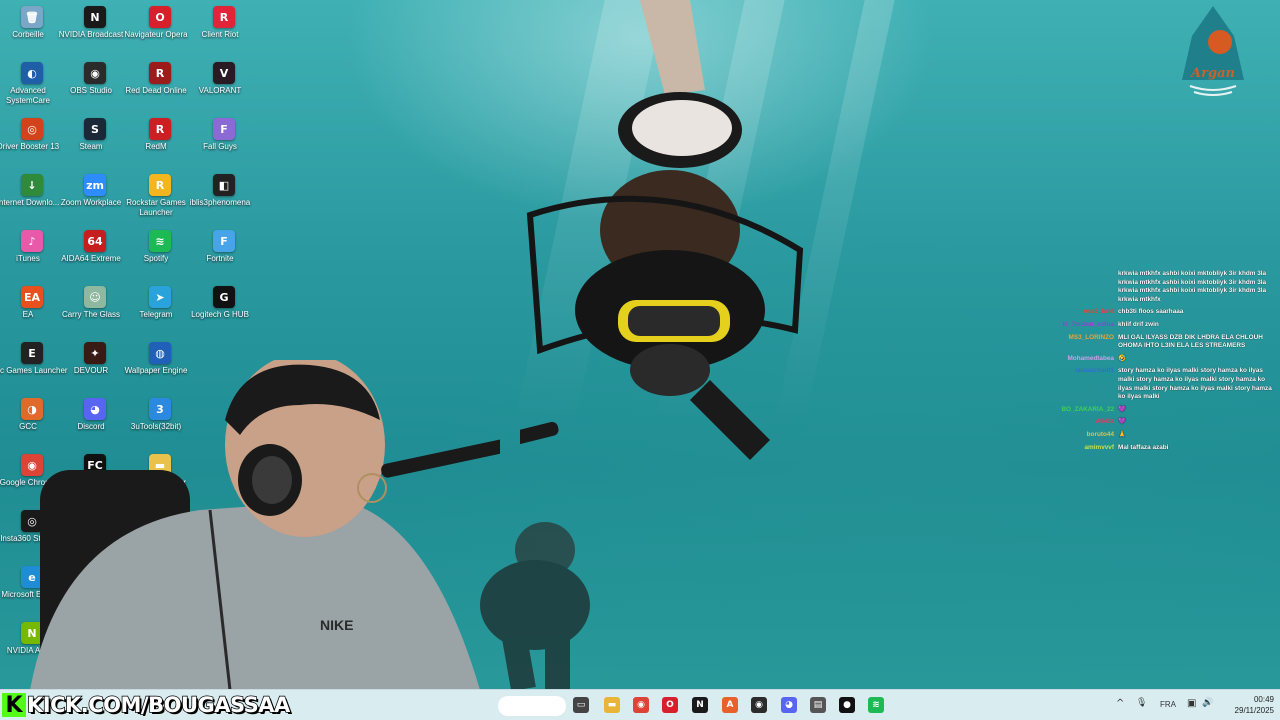 Image resolution: width=1280 pixels, height=720 pixels. What do you see at coordinates (220, 34) in the screenshot?
I see `desktop-shortcut-label: Client Riot` at bounding box center [220, 34].